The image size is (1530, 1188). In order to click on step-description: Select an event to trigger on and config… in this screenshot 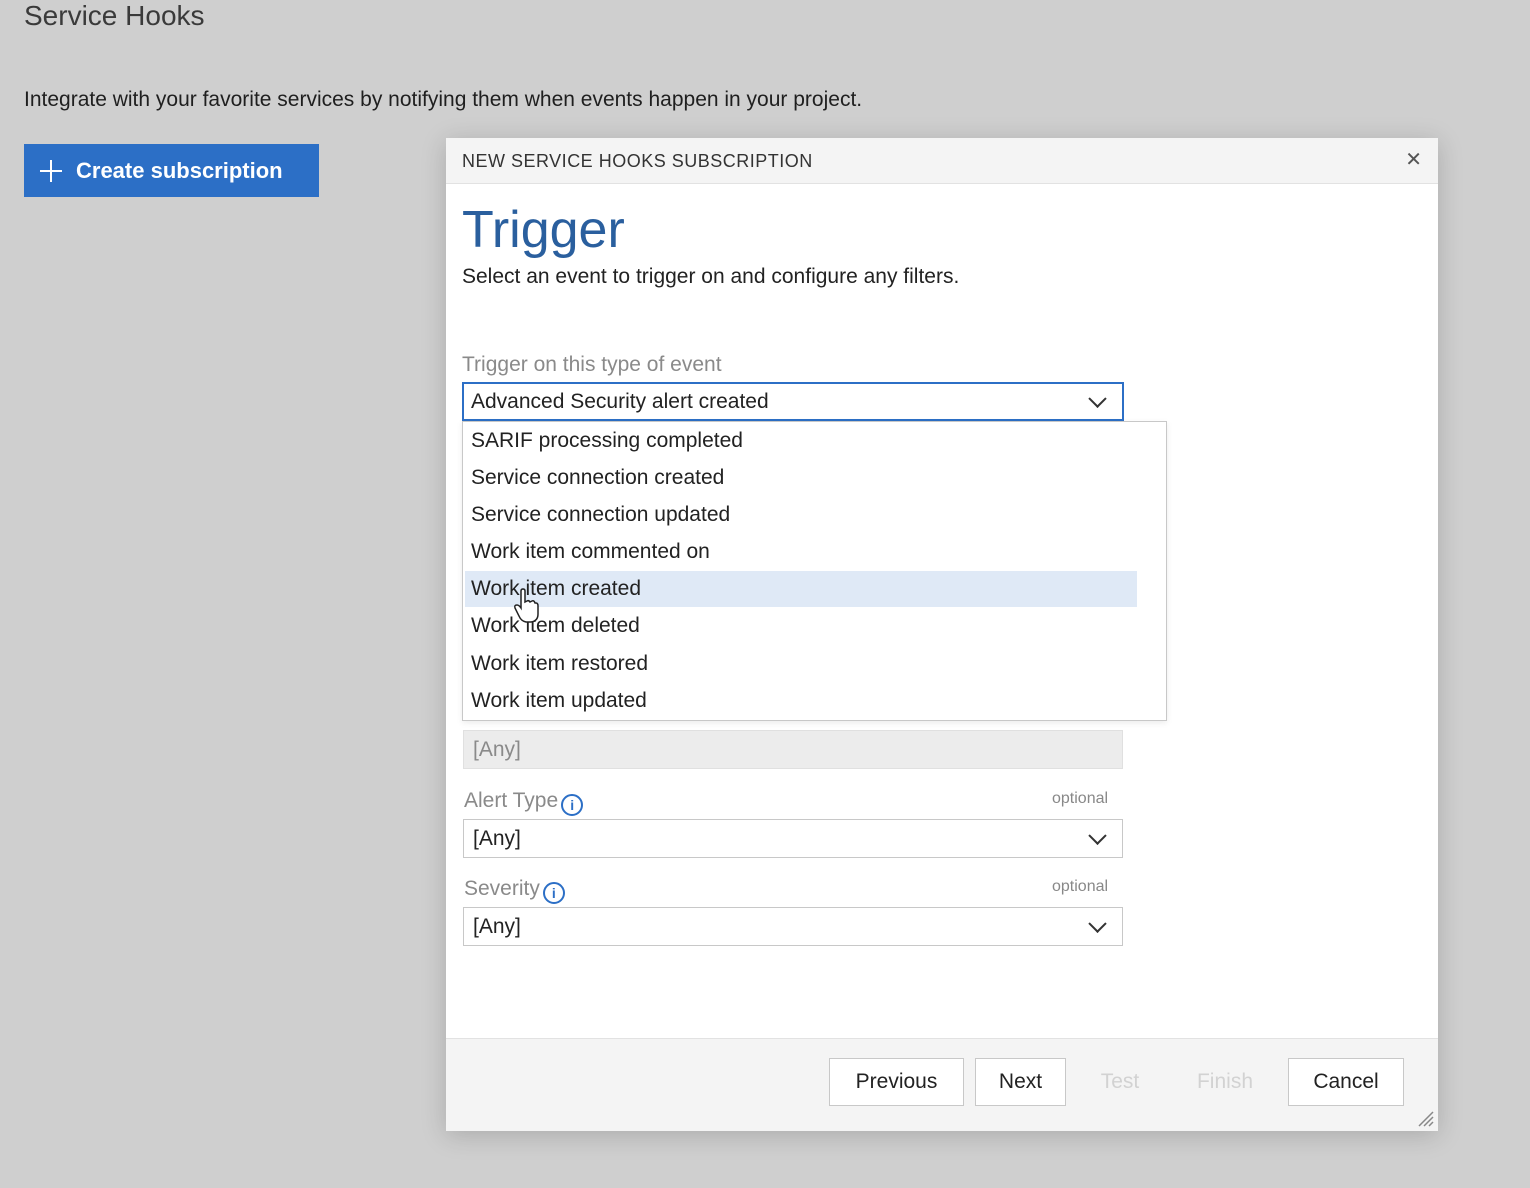, I will do `click(711, 276)`.